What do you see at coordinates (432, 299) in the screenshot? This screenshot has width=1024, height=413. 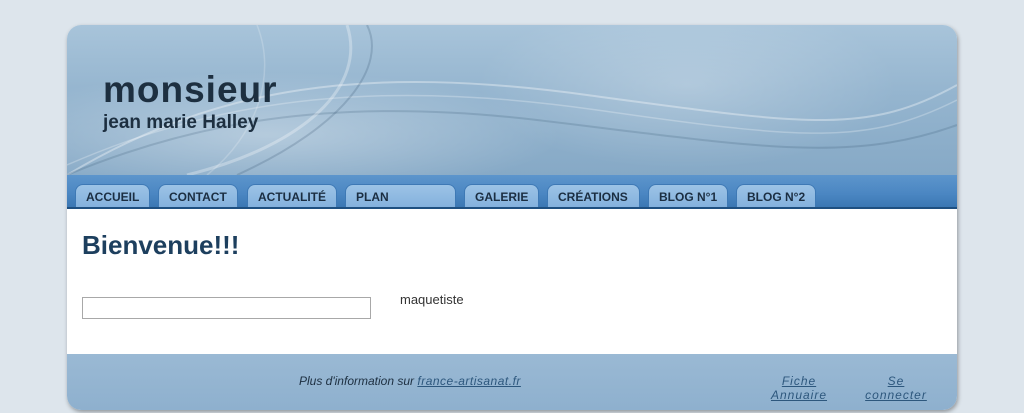 I see `profession-label: maquetiste` at bounding box center [432, 299].